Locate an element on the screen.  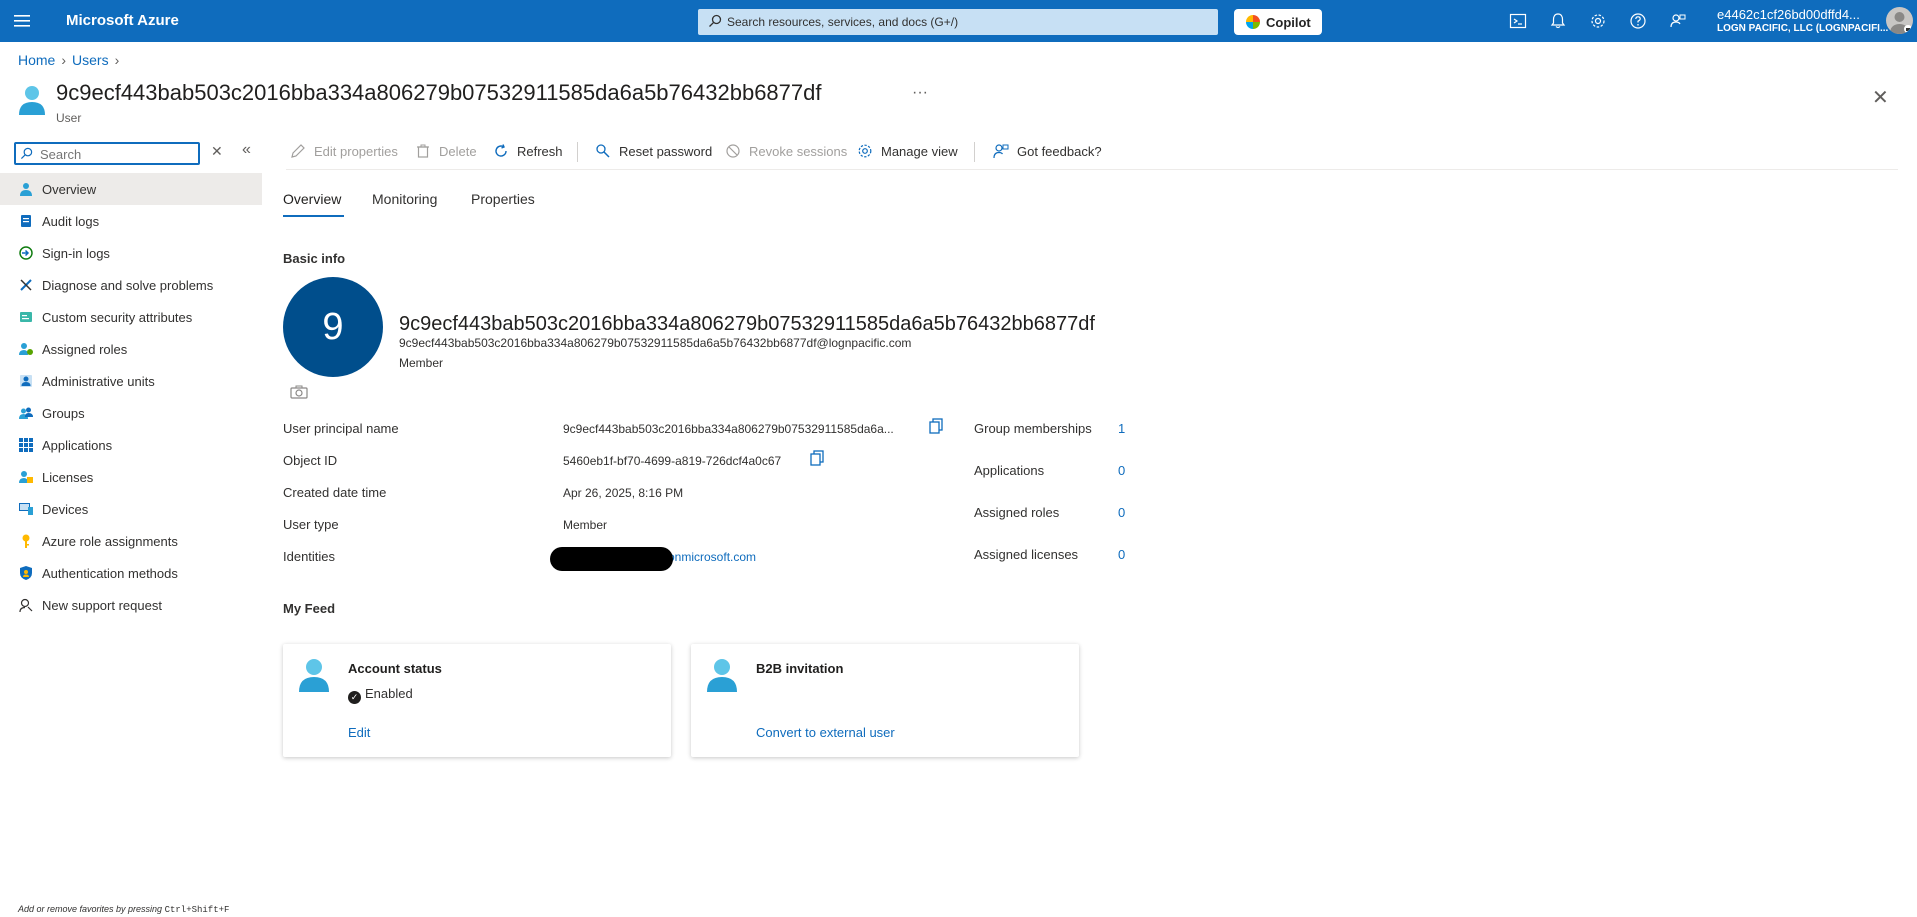
check-circle-icon: ✓ is located at coordinates (354, 697).